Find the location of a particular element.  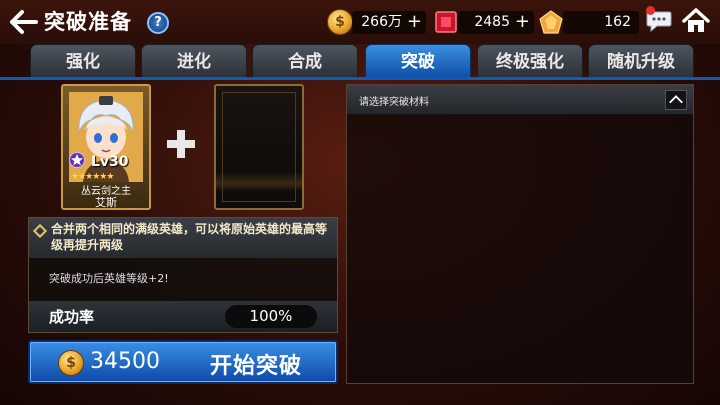

add-gold-button: + is located at coordinates (414, 22).